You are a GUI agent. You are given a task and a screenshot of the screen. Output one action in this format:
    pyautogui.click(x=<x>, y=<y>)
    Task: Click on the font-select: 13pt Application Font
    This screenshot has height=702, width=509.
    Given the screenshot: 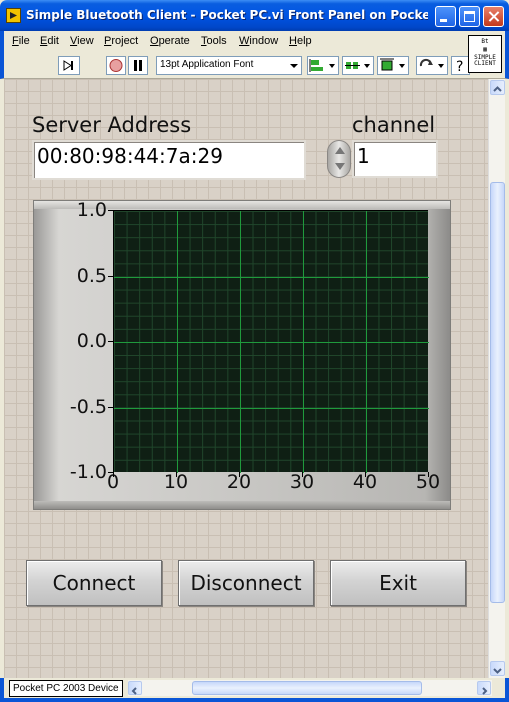 What is the action you would take?
    pyautogui.click(x=229, y=65)
    